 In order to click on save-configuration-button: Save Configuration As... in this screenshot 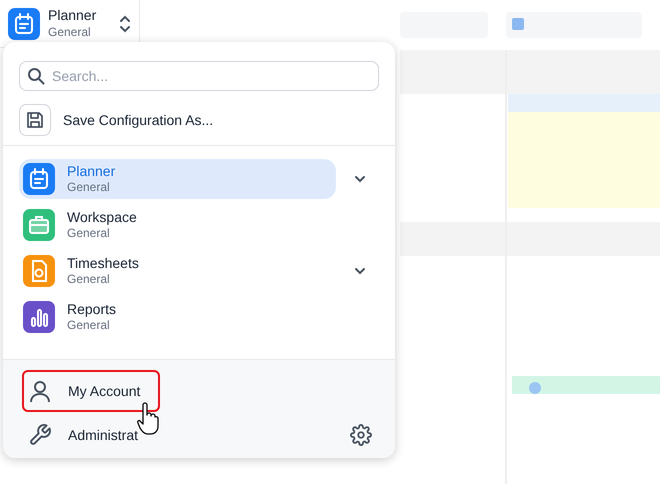, I will do `click(116, 120)`.